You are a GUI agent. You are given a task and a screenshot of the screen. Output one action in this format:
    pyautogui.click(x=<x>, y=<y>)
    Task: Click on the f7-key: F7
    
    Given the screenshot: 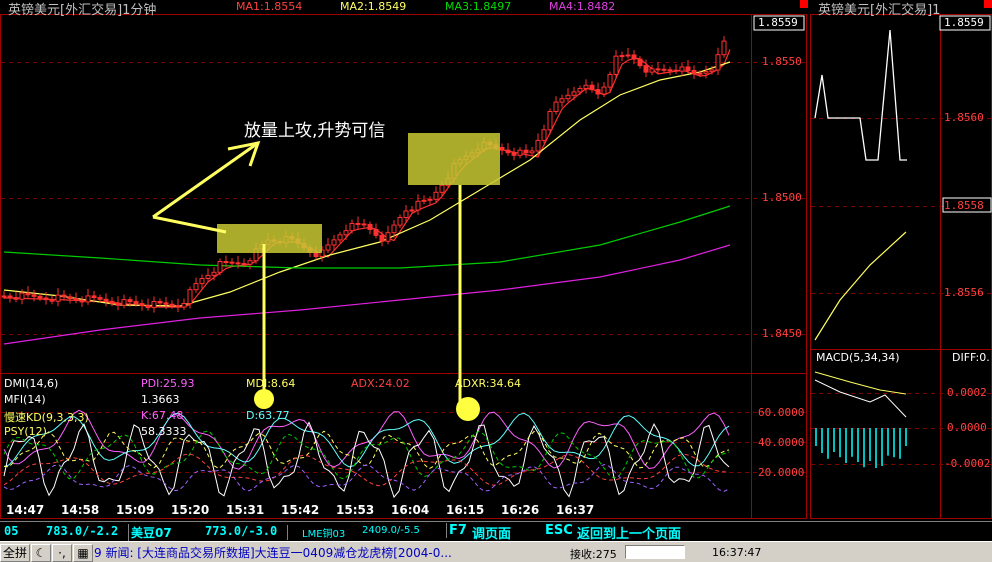 What is the action you would take?
    pyautogui.click(x=456, y=530)
    